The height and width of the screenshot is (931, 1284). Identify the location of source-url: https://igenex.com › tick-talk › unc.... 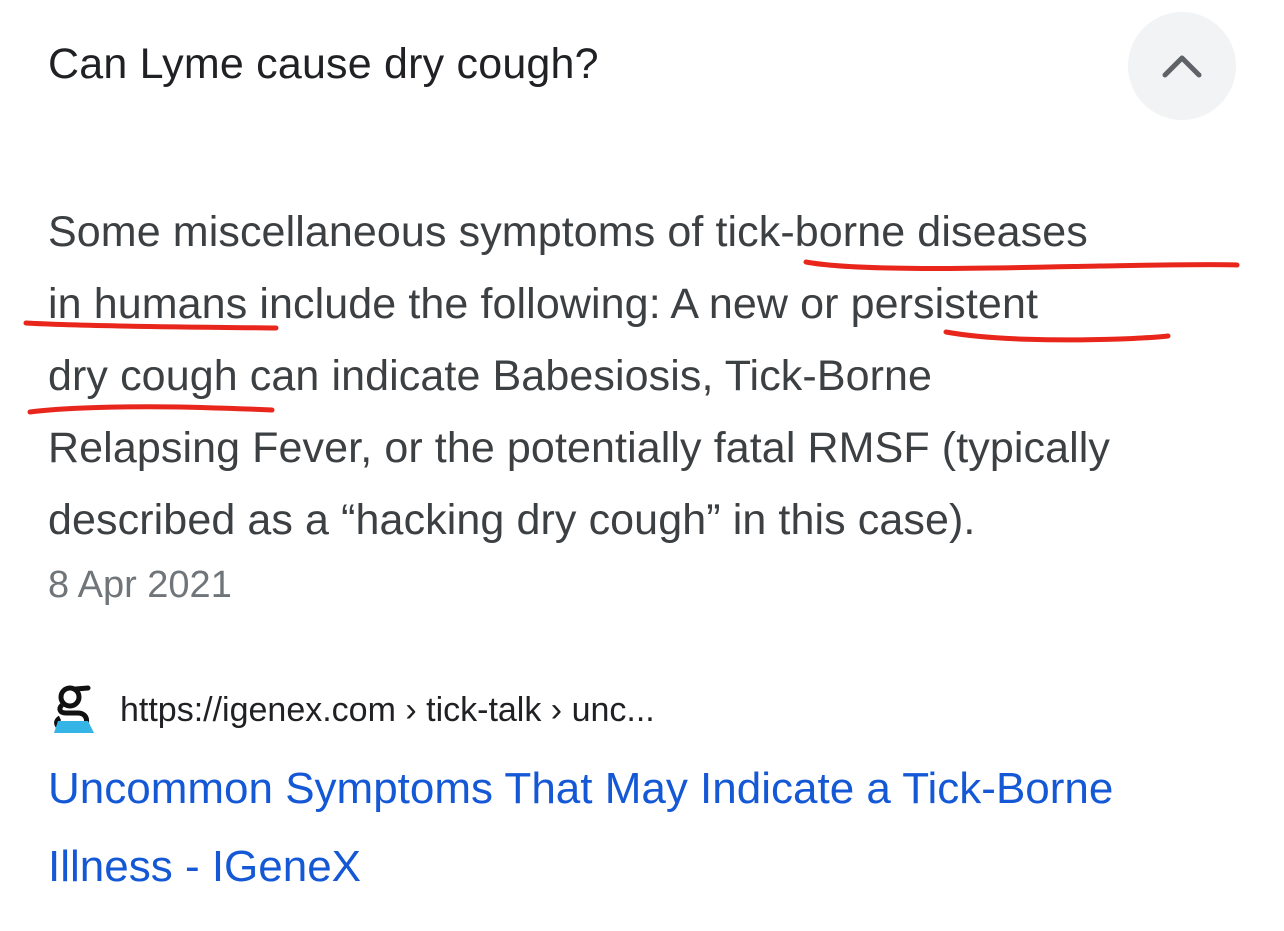
(387, 710).